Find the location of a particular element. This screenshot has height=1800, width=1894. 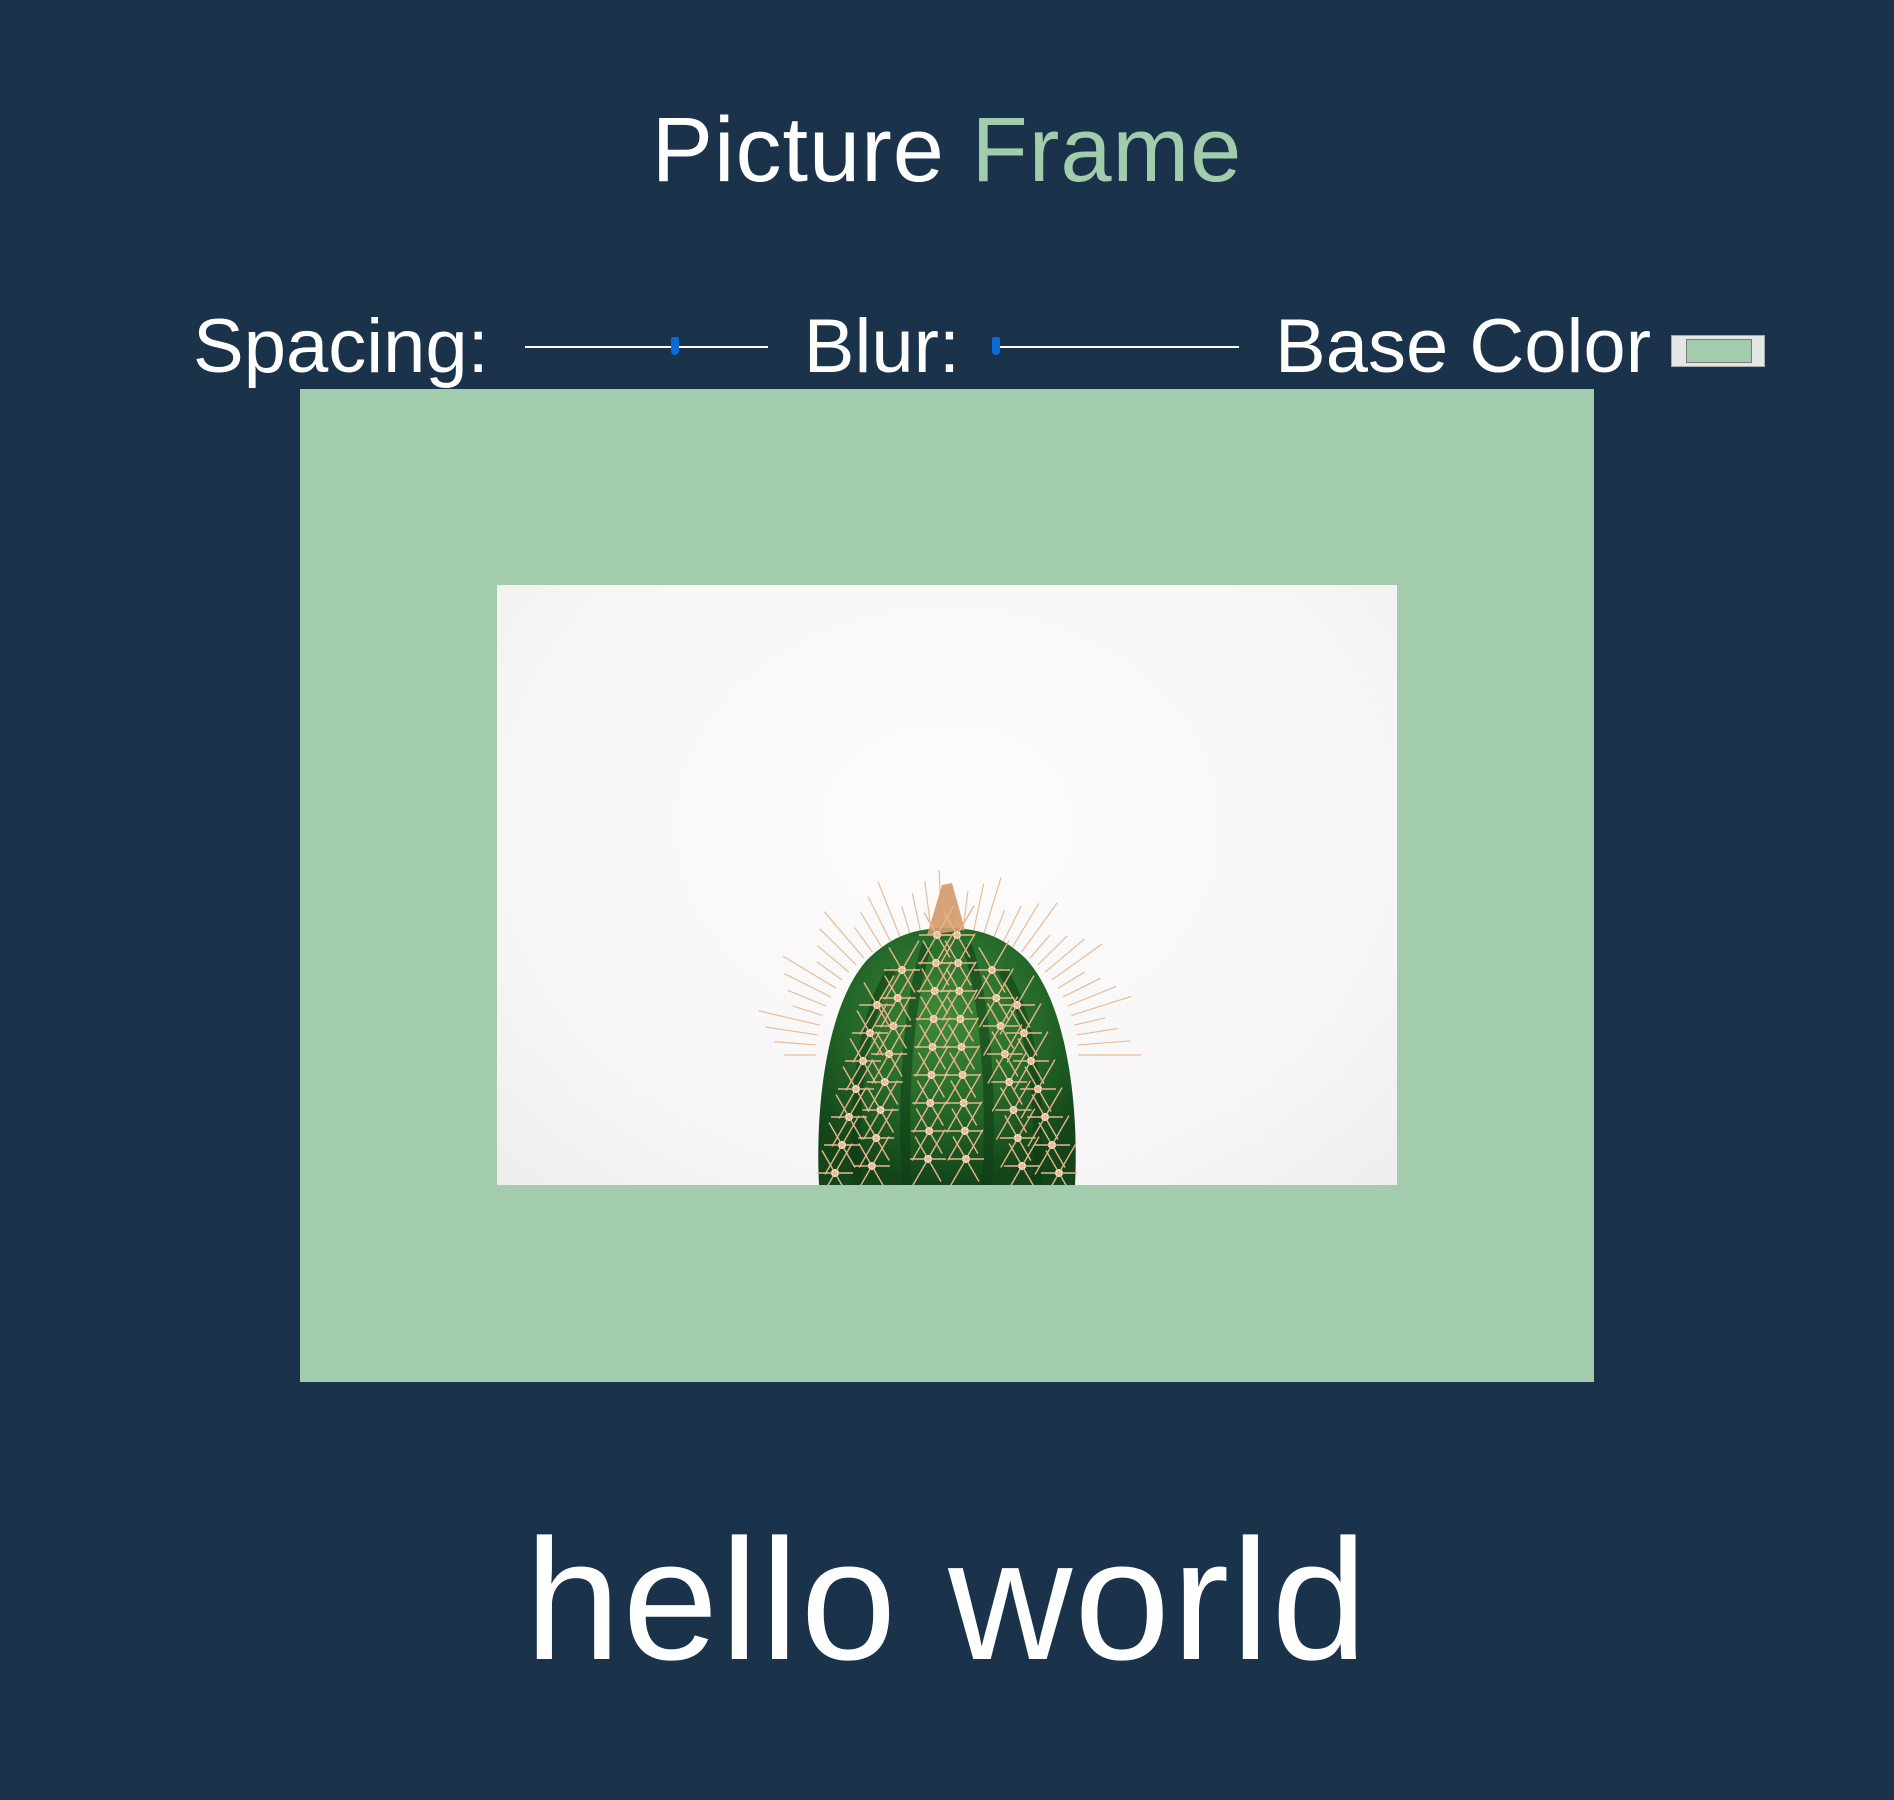

spacing-label: Spacing: is located at coordinates (341, 346).